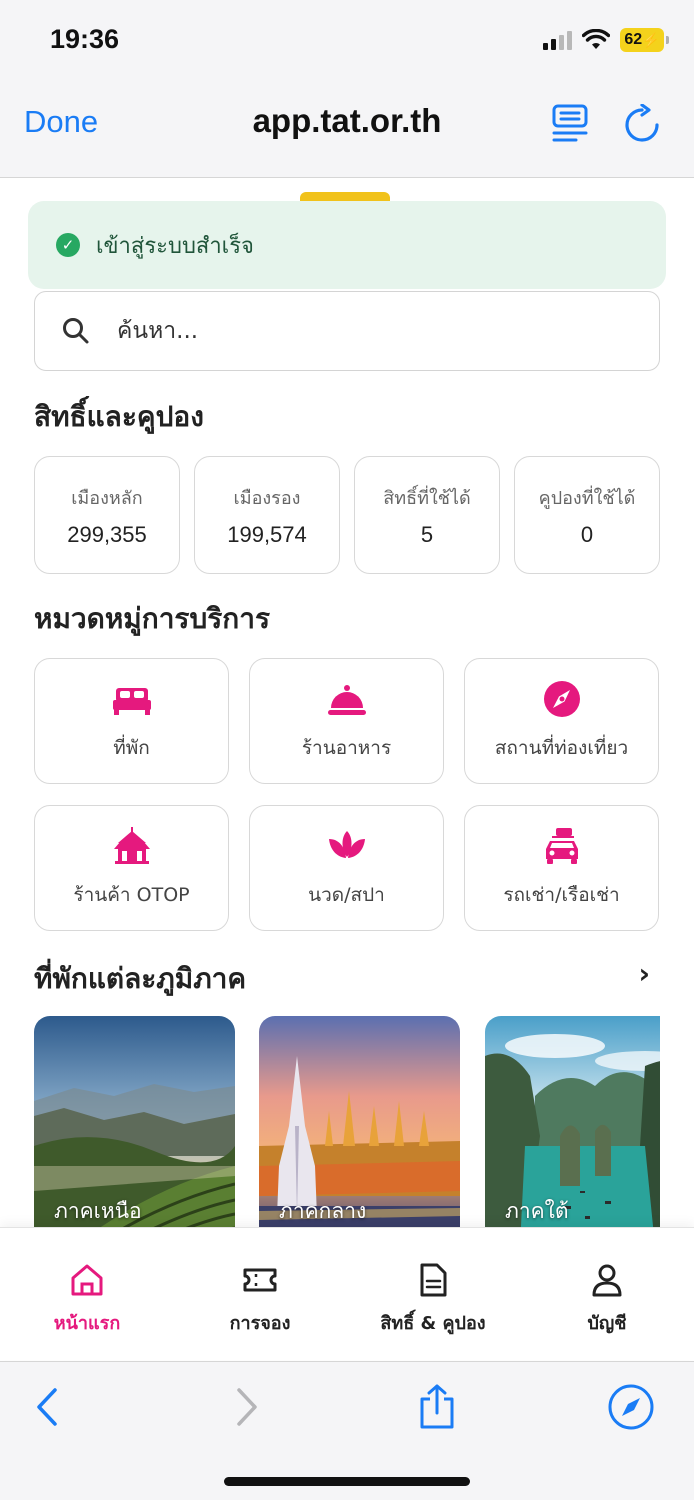  What do you see at coordinates (433, 1280) in the screenshot?
I see `document-icon` at bounding box center [433, 1280].